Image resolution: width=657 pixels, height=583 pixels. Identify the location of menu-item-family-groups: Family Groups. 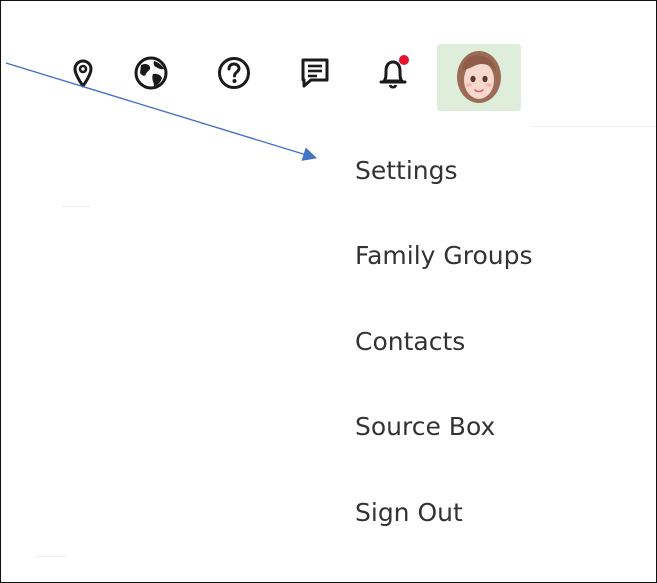
(485, 256).